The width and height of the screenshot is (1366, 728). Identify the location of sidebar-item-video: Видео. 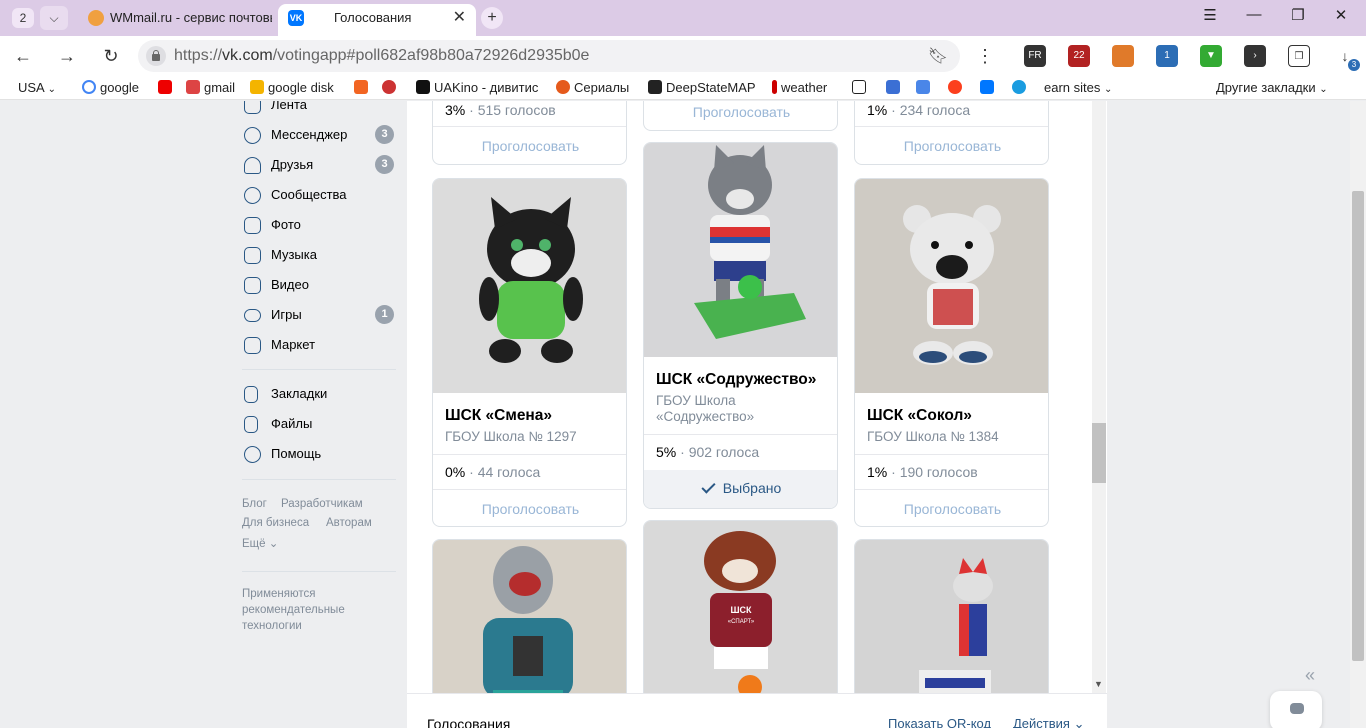
(320, 286).